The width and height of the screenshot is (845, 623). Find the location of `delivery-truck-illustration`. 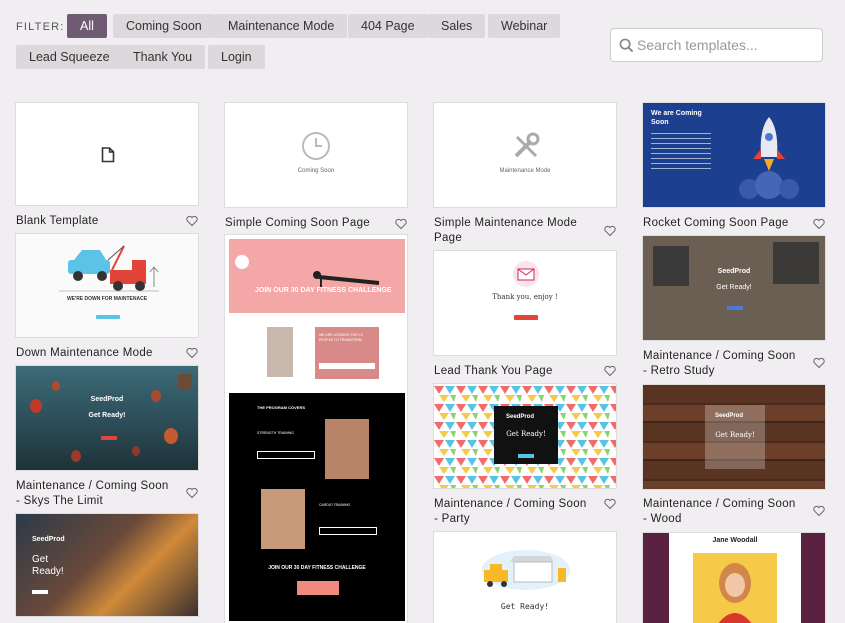

delivery-truck-illustration is located at coordinates (526, 570).